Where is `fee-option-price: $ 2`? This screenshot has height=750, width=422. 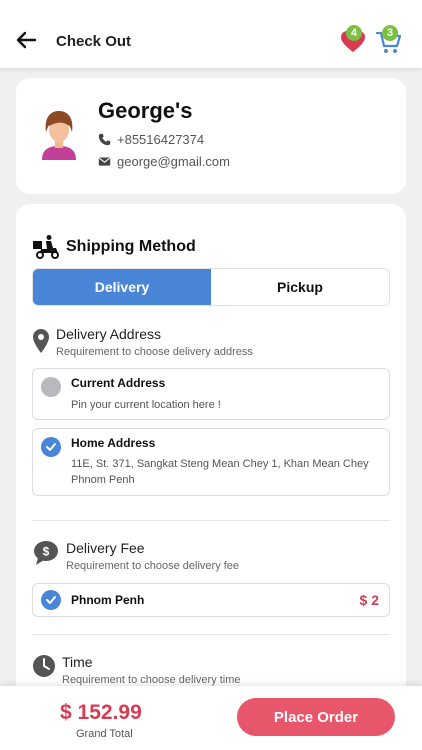
fee-option-price: $ 2 is located at coordinates (369, 600).